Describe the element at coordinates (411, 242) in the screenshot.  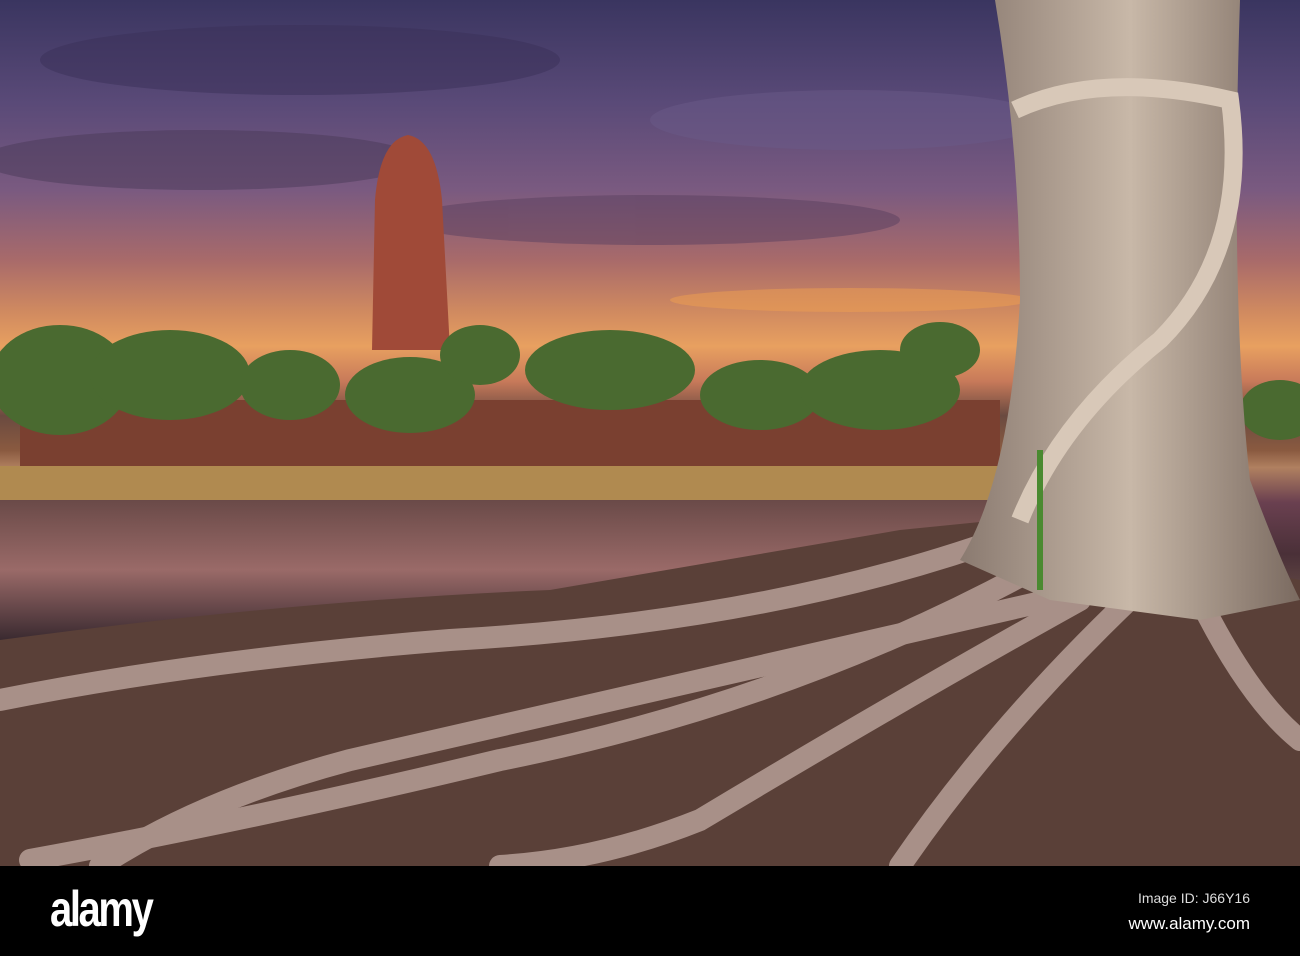
I see `temple-prang` at that location.